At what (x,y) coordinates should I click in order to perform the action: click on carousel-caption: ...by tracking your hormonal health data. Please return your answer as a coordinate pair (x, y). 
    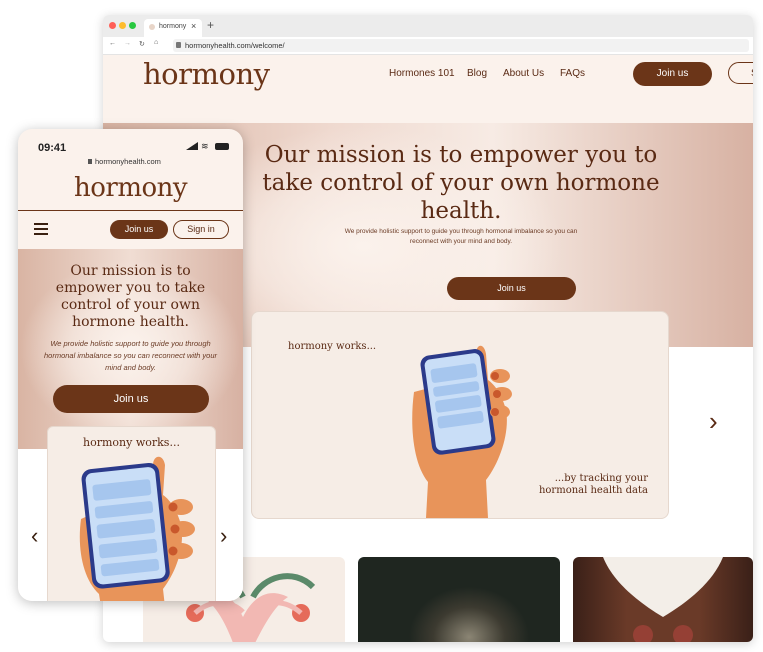
    Looking at the image, I should click on (593, 484).